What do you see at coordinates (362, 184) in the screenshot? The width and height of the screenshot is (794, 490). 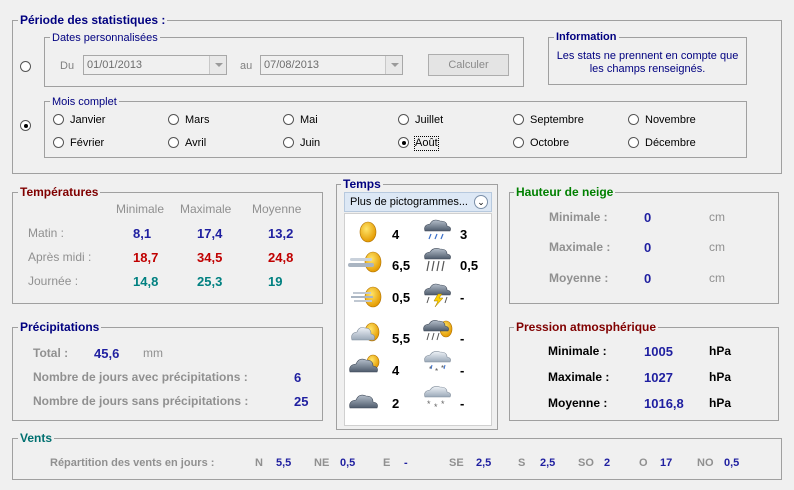 I see `temps-title: Temps` at bounding box center [362, 184].